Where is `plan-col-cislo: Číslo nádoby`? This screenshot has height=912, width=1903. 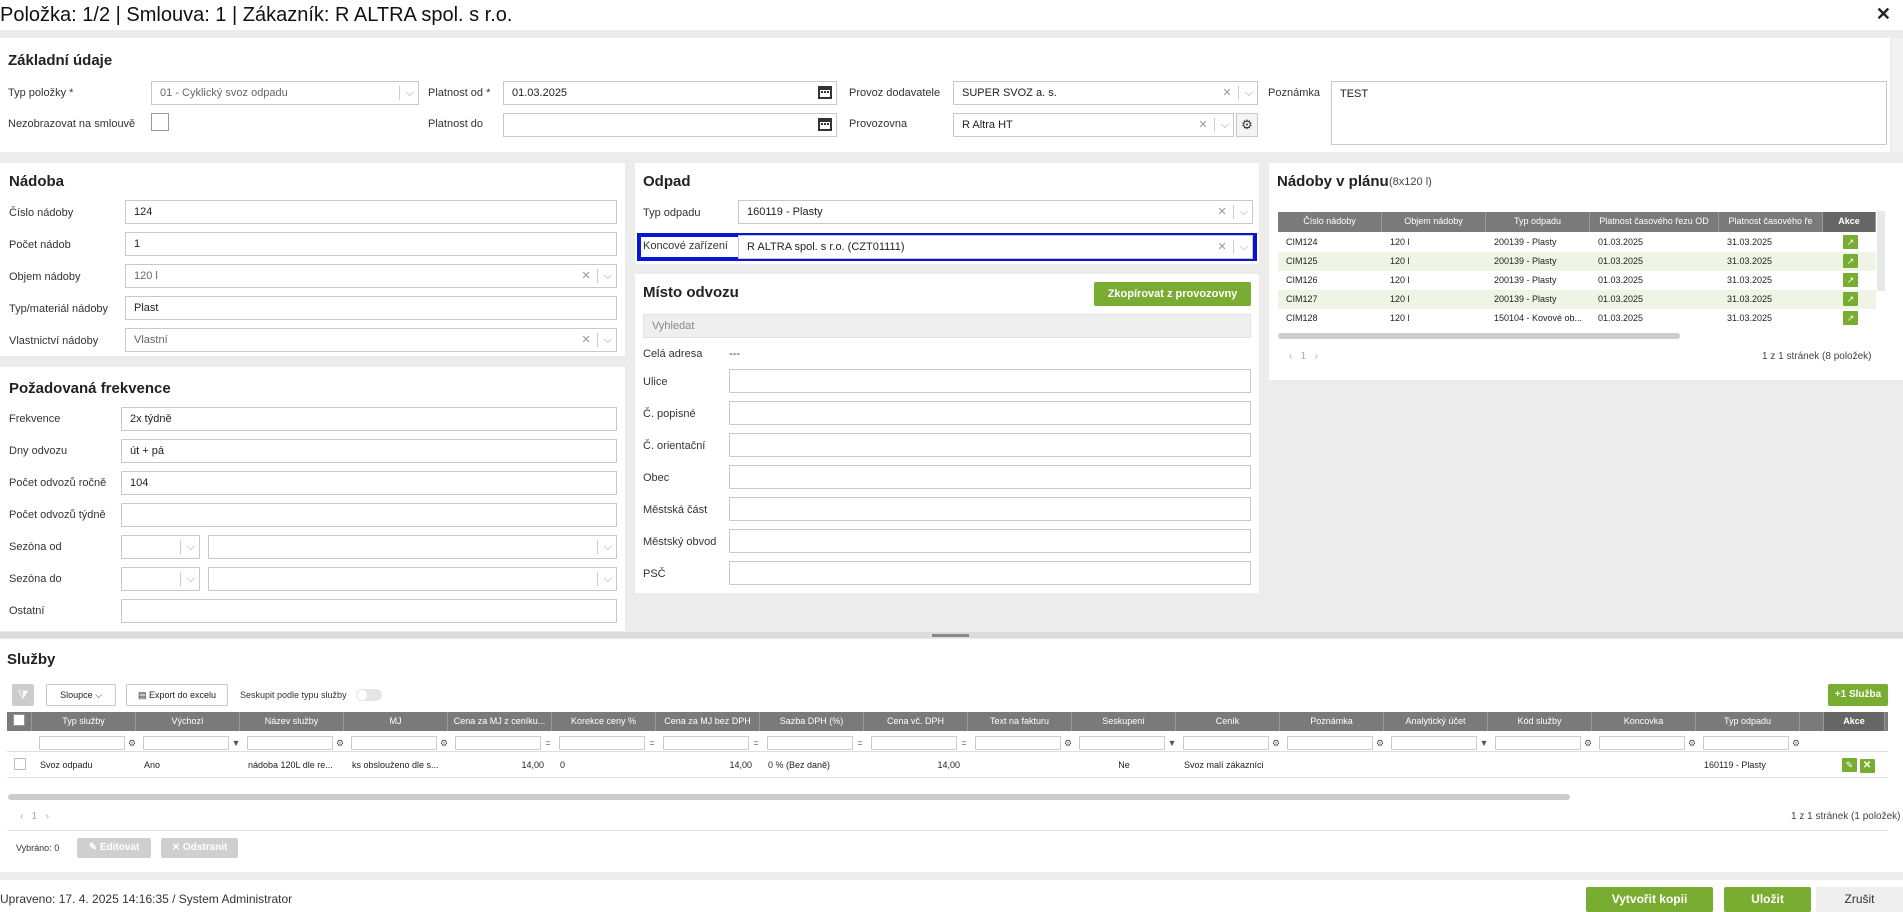 plan-col-cislo: Číslo nádoby is located at coordinates (1330, 222).